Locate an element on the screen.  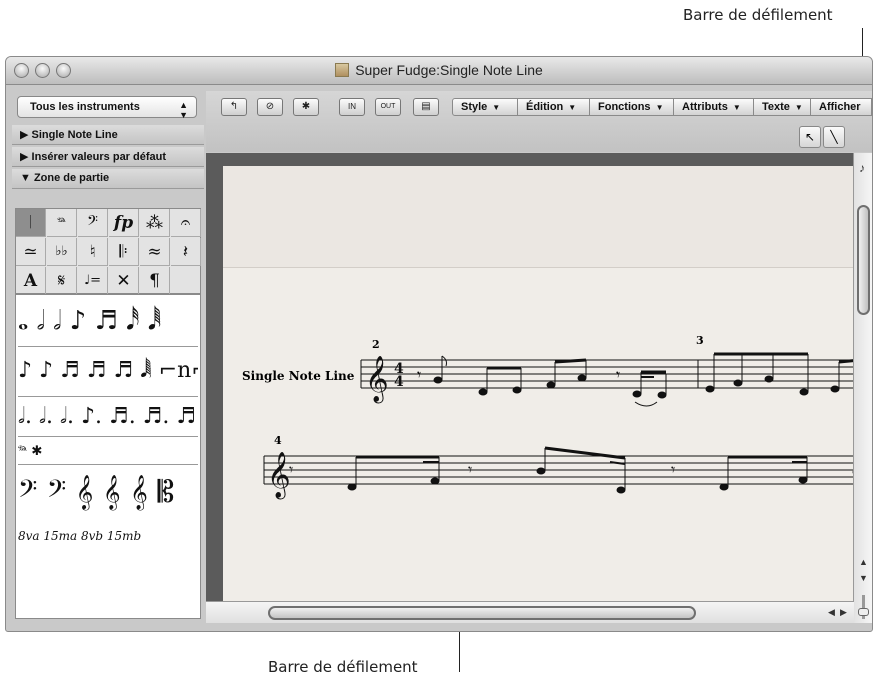
staff-name-label: Single Note Line is located at coordinates (298, 376).